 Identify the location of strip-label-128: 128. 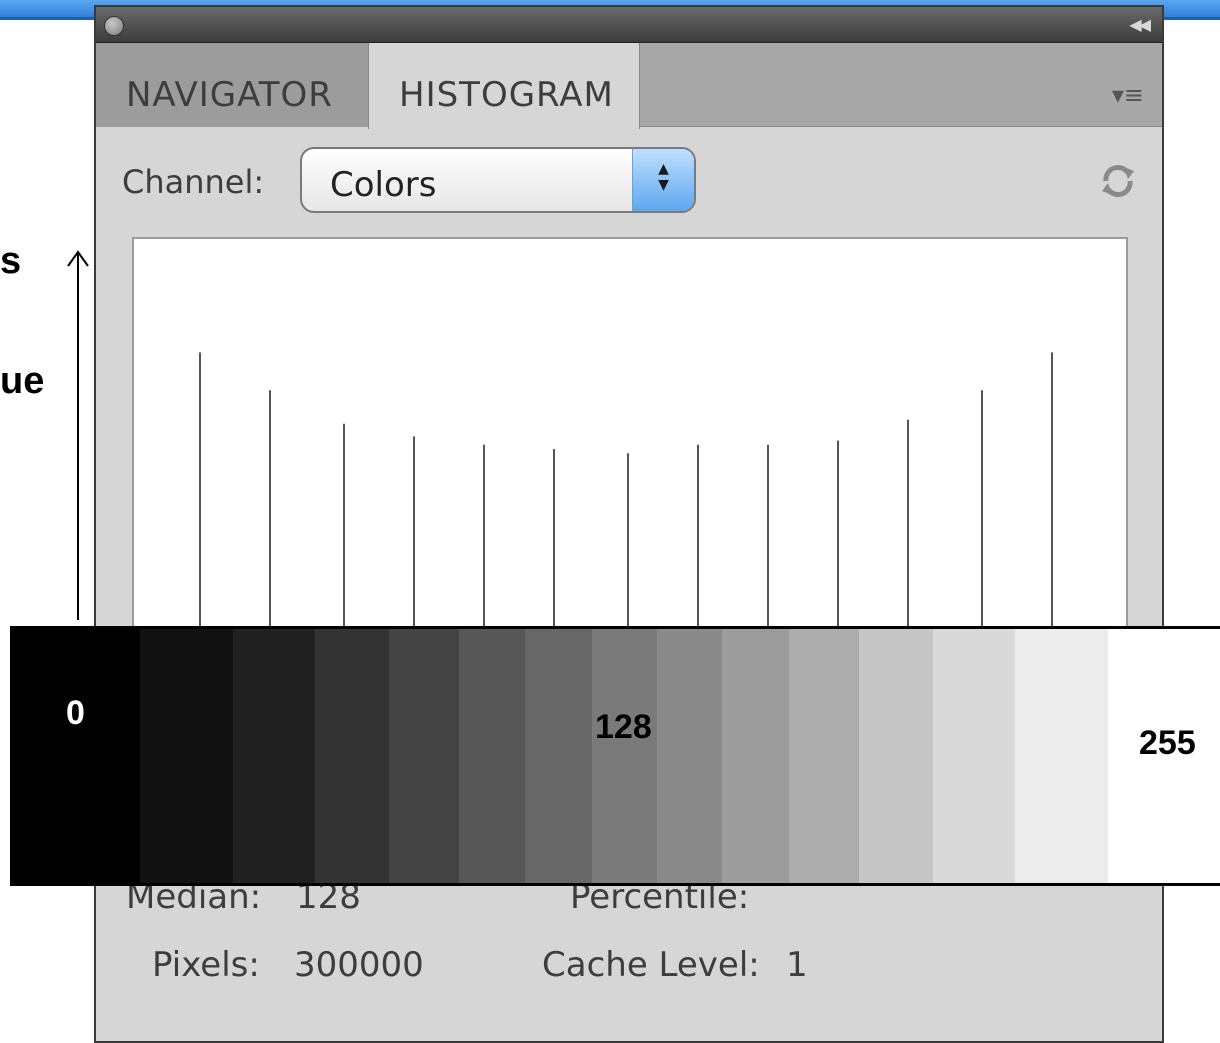
(623, 727).